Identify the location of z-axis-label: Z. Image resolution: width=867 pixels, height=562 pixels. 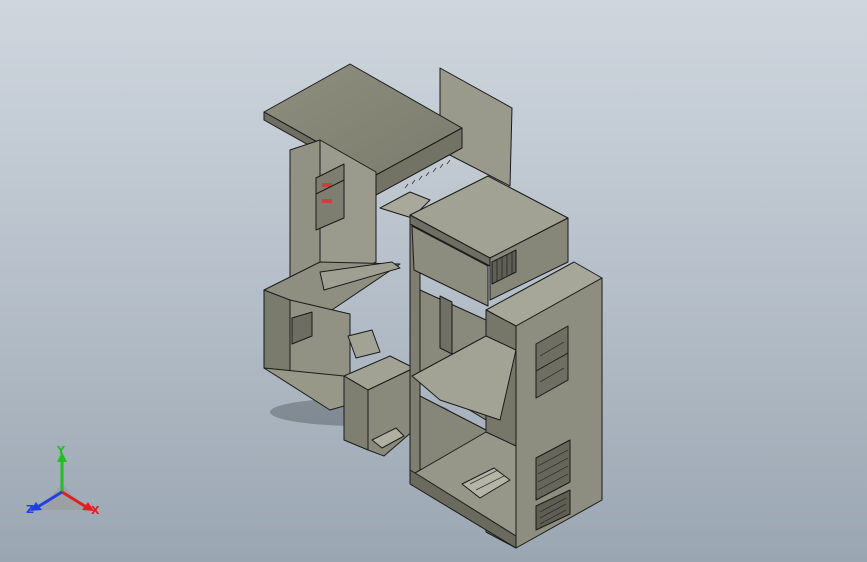
(30, 509).